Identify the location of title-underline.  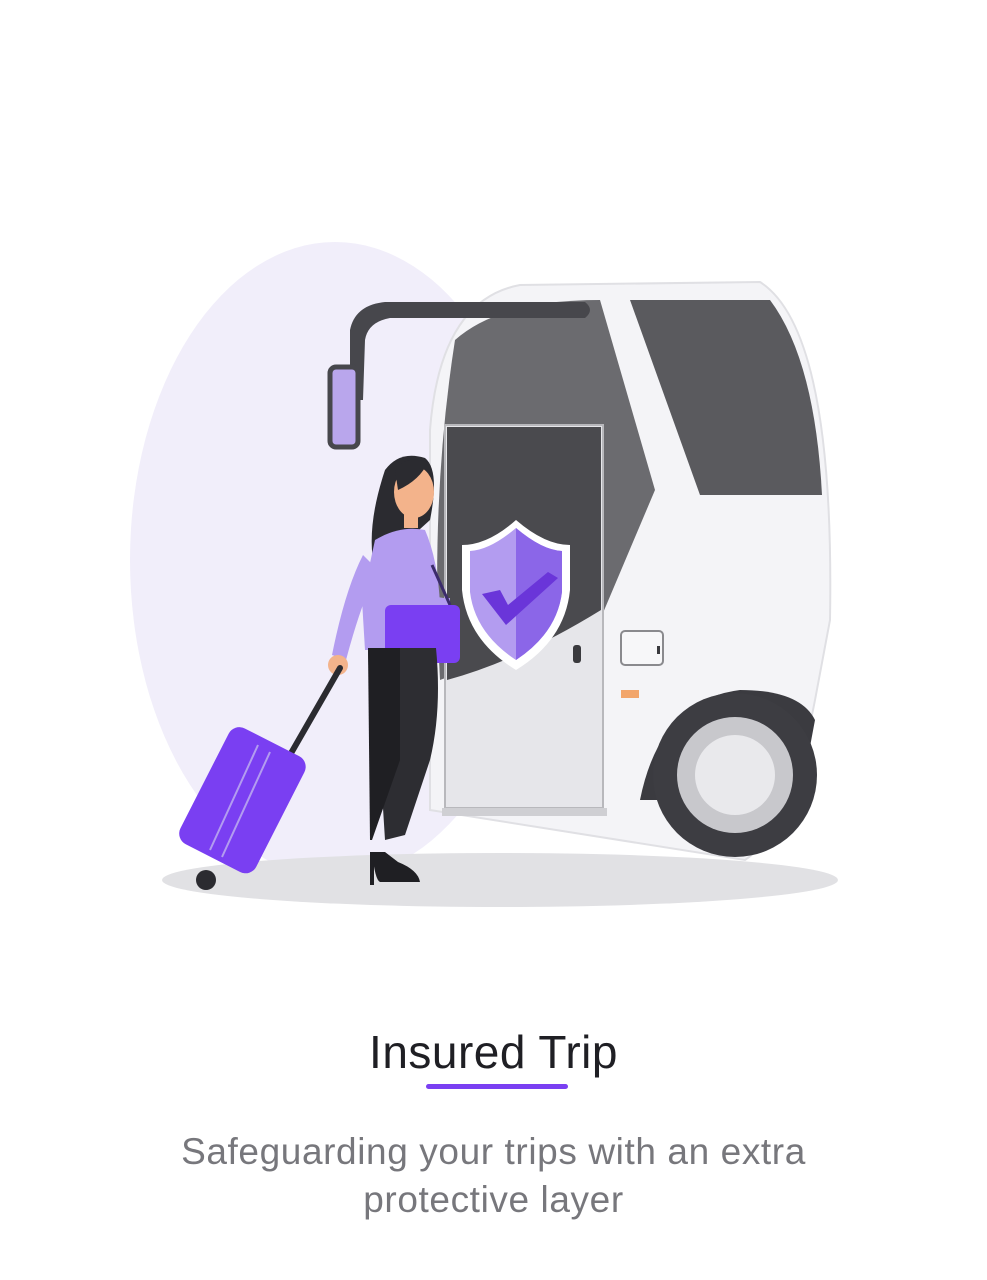
(497, 1086).